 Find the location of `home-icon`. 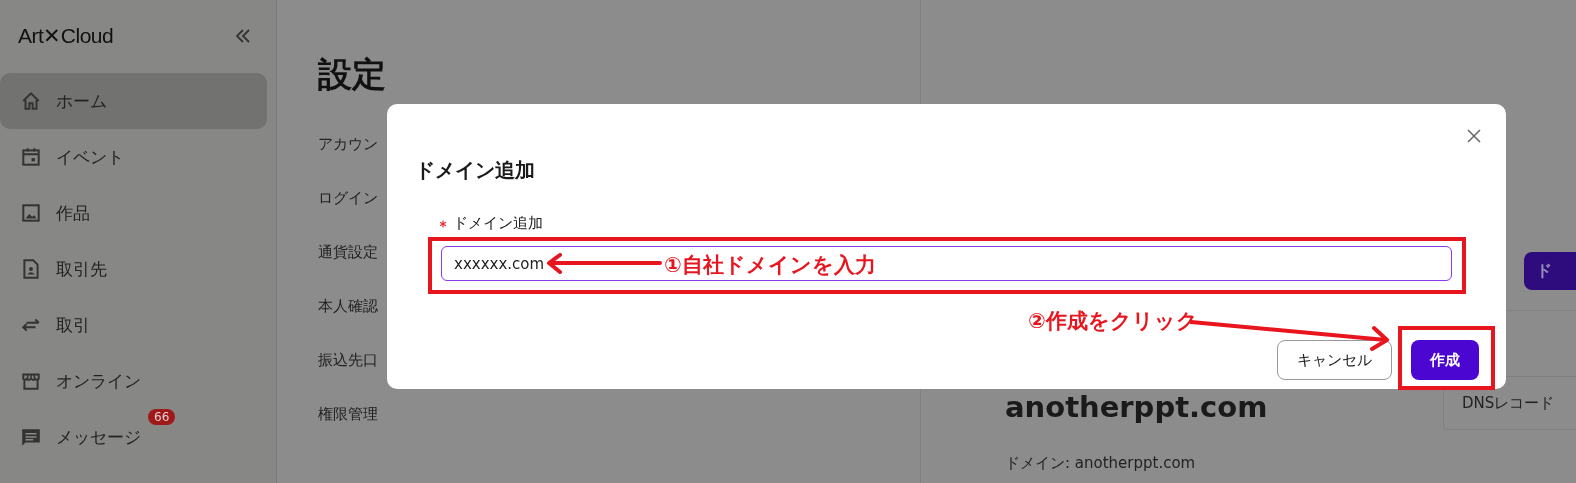

home-icon is located at coordinates (31, 101).